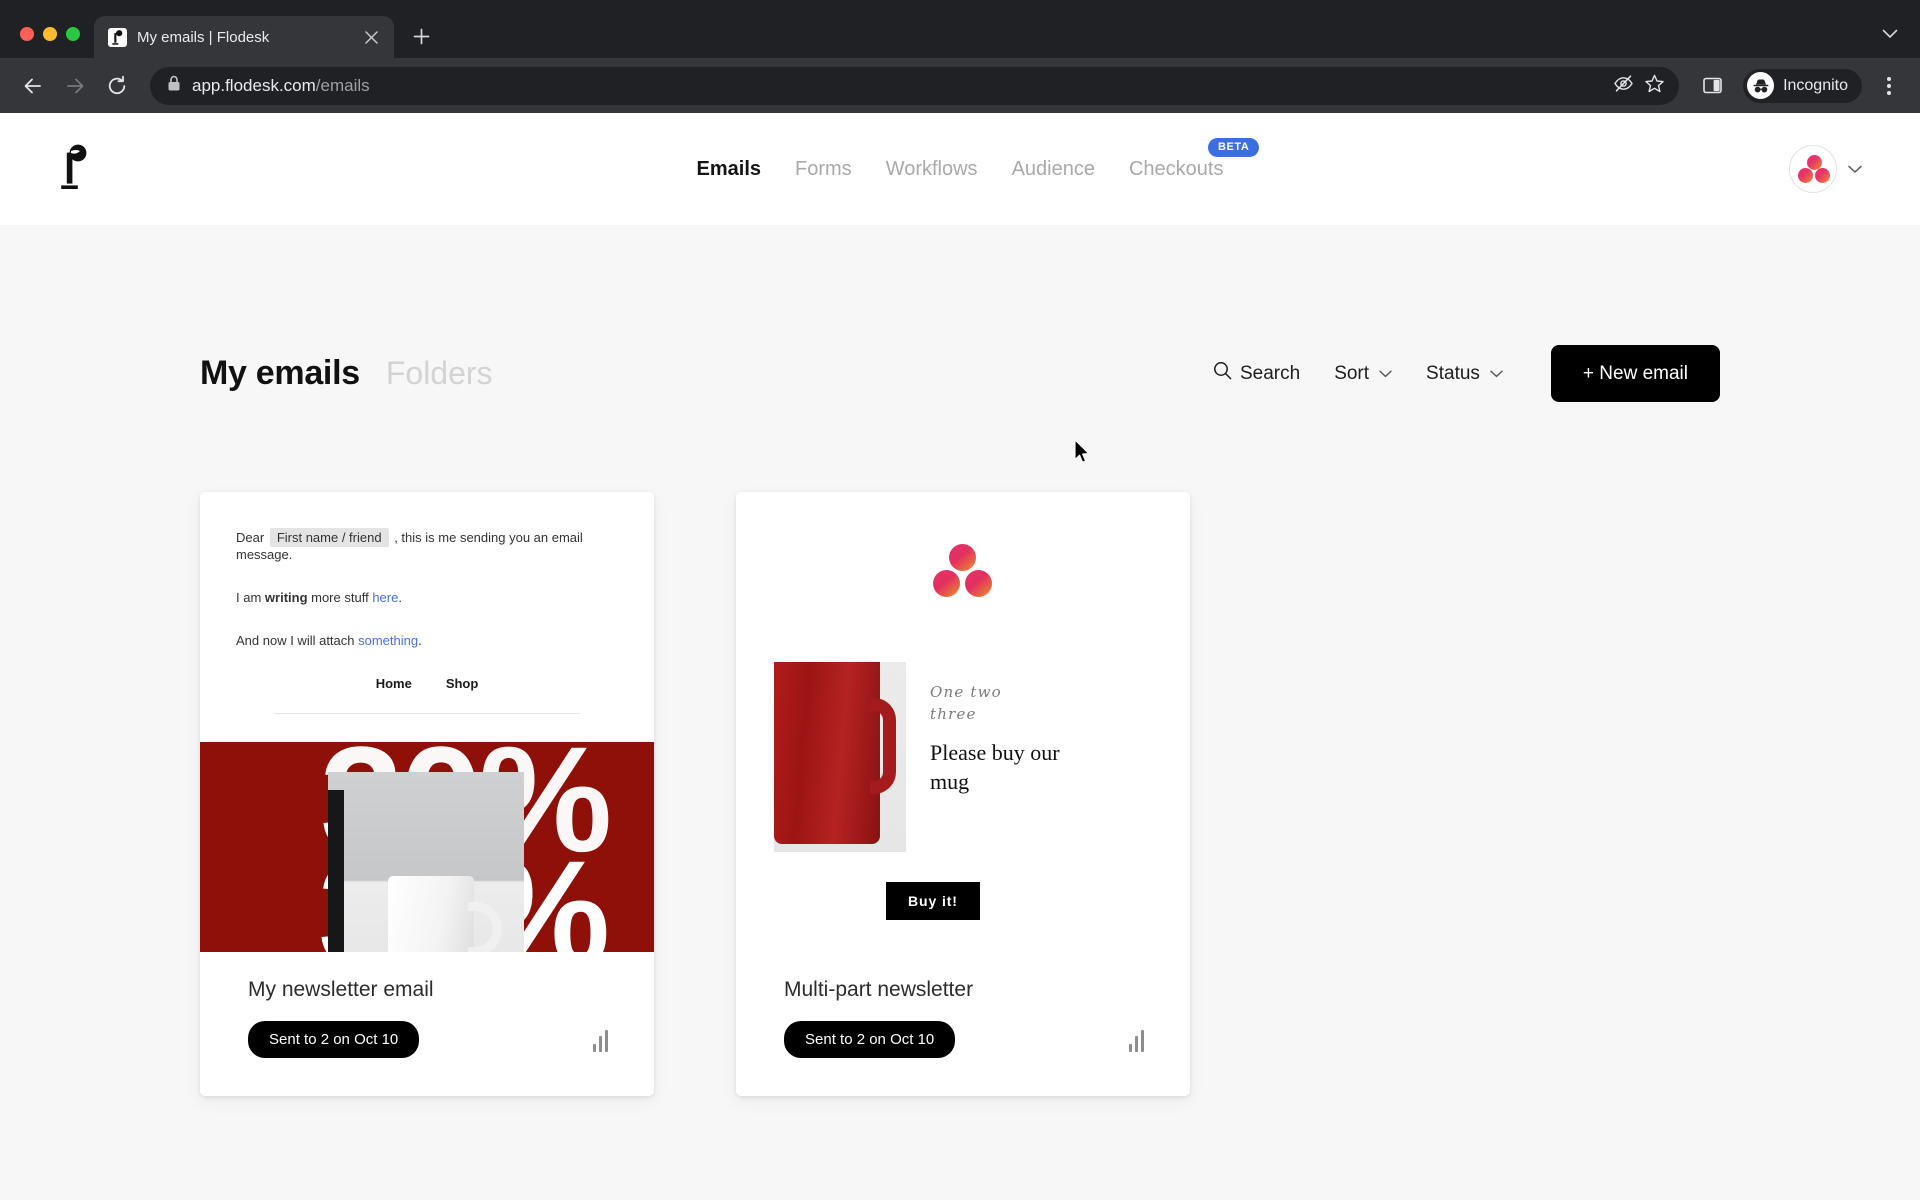  Describe the element at coordinates (394, 683) in the screenshot. I see `preview-nav-home: Home` at that location.